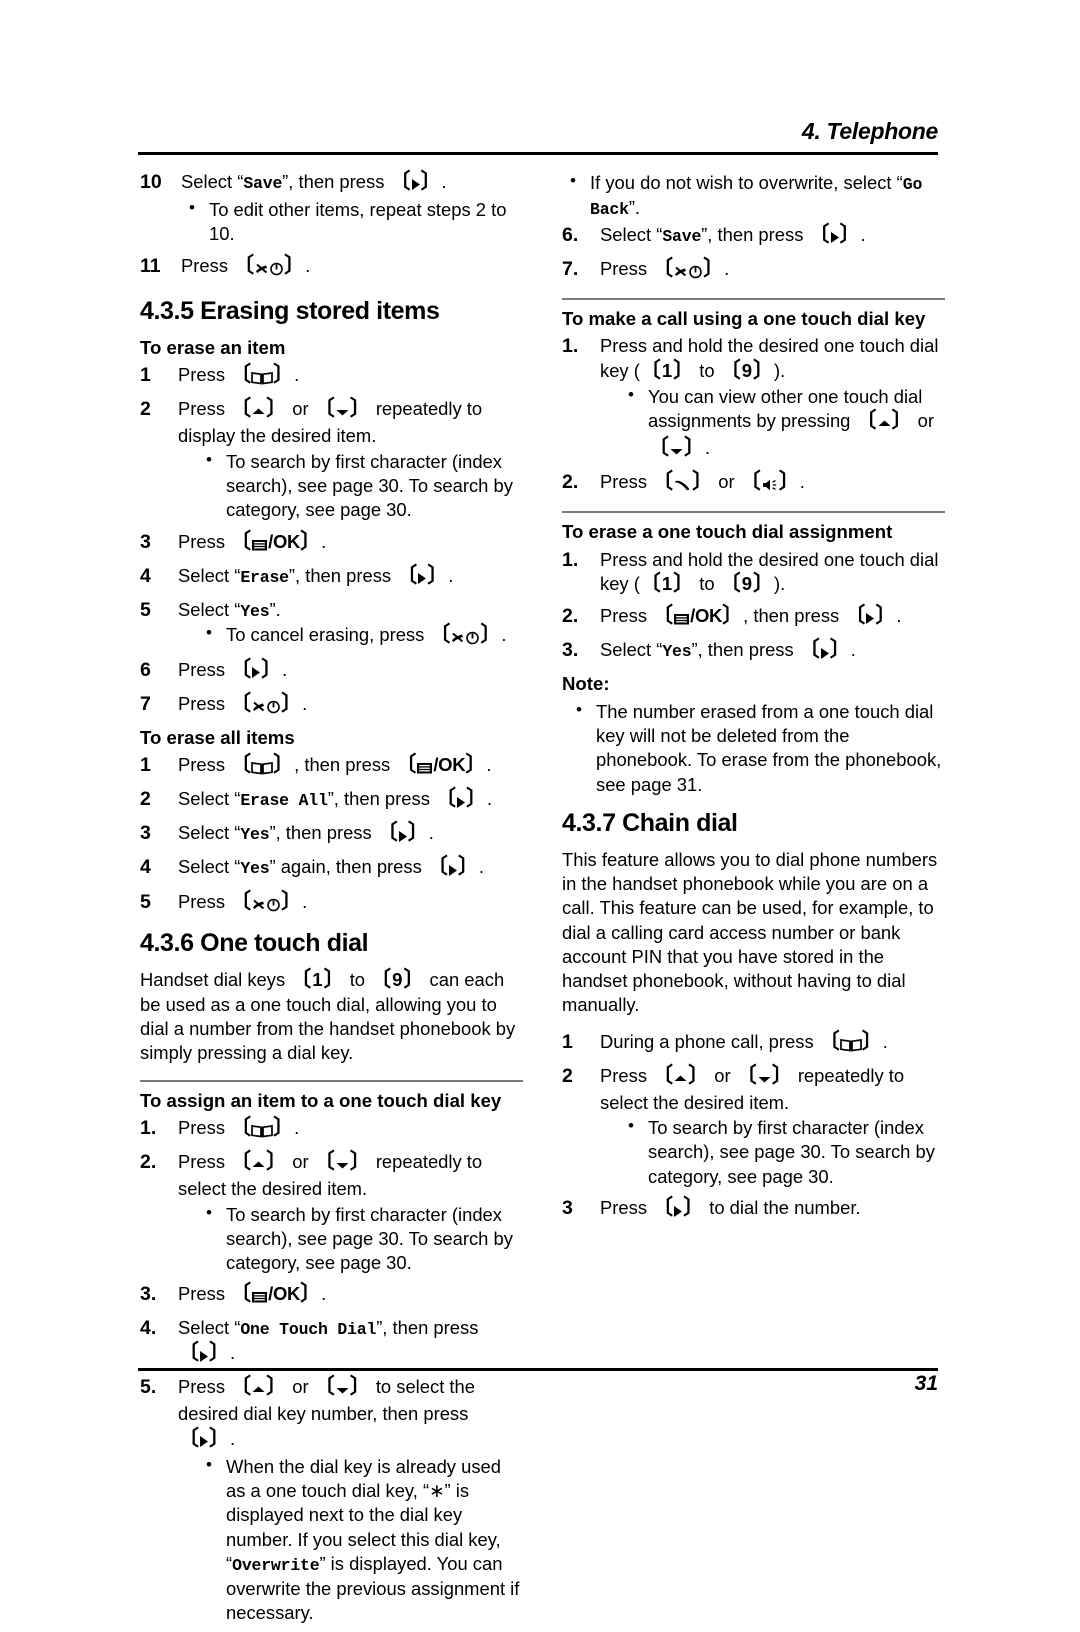 Image resolution: width=1080 pixels, height=1632 pixels. I want to click on step-text: Select “Yes”, then press 〔〕., so click(306, 833).